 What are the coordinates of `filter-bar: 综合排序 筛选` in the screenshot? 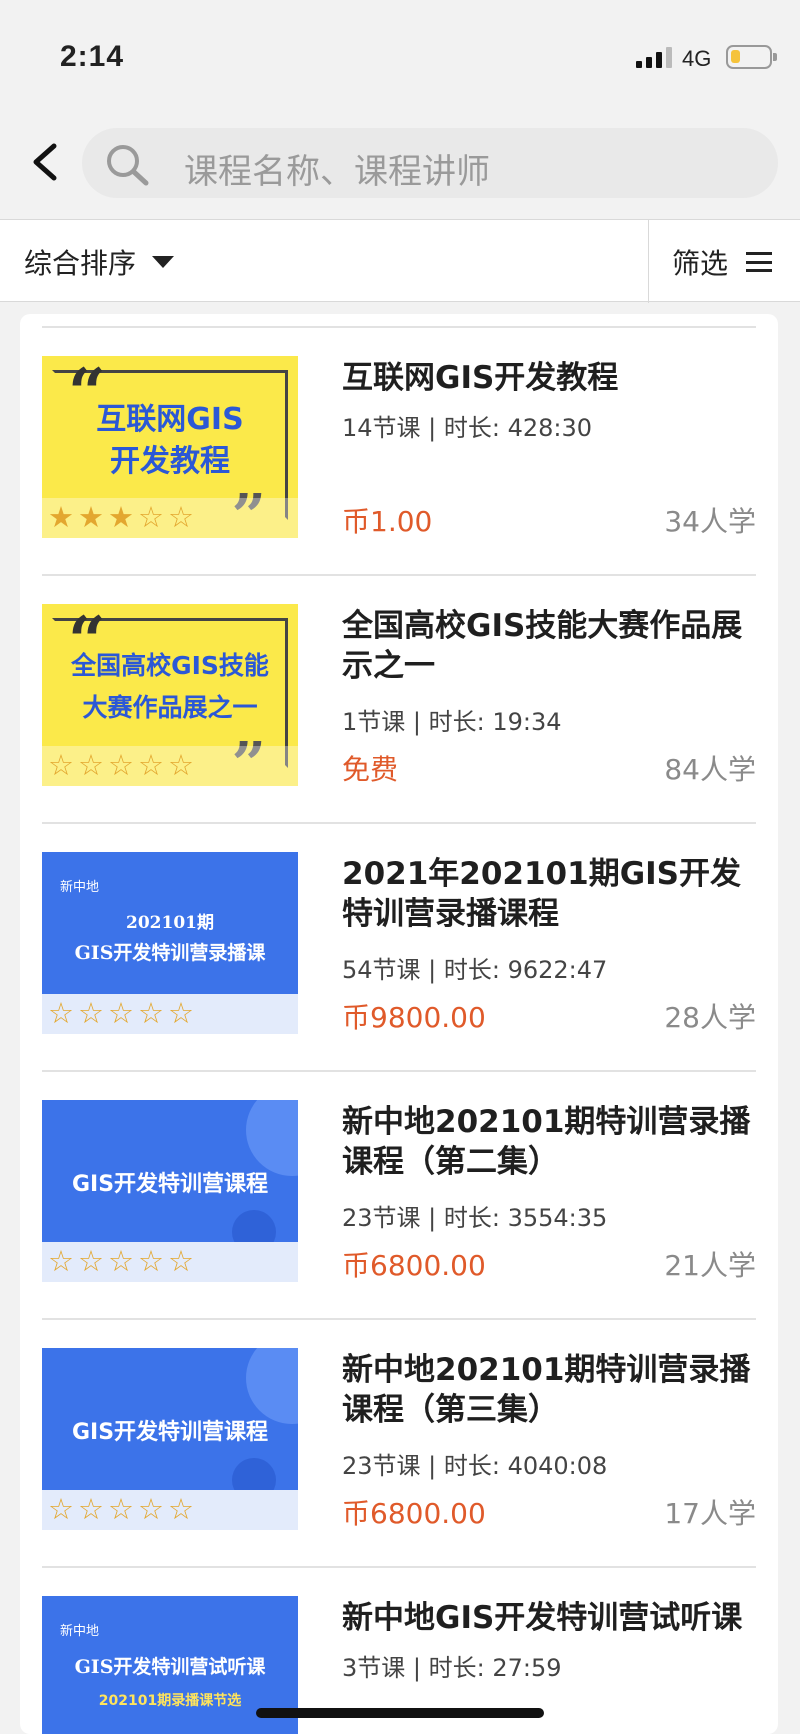 It's located at (400, 261).